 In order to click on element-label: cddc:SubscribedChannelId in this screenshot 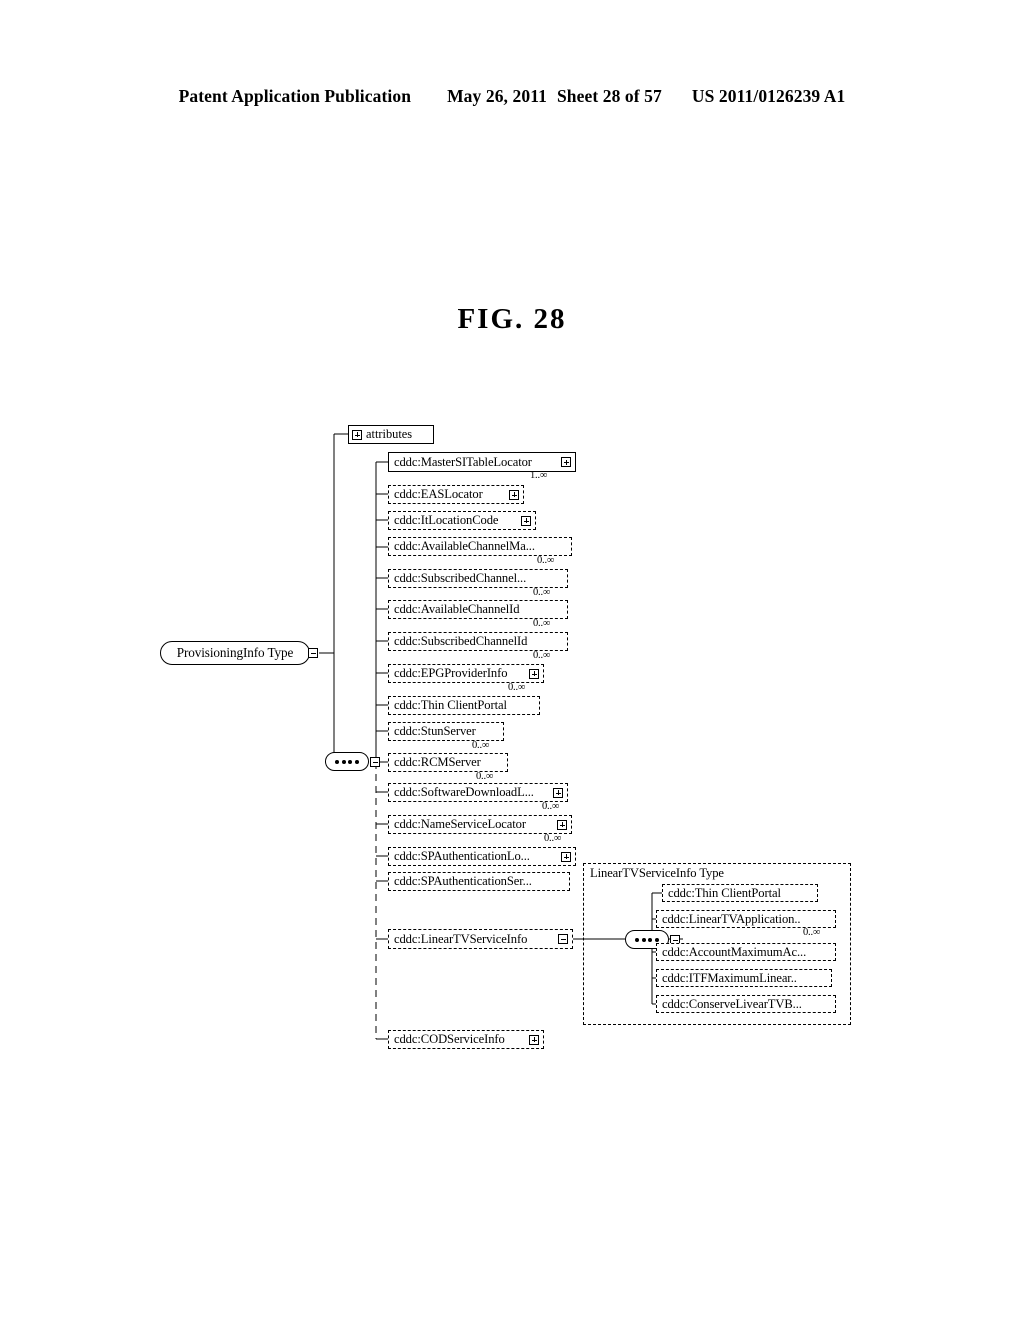, I will do `click(461, 641)`.